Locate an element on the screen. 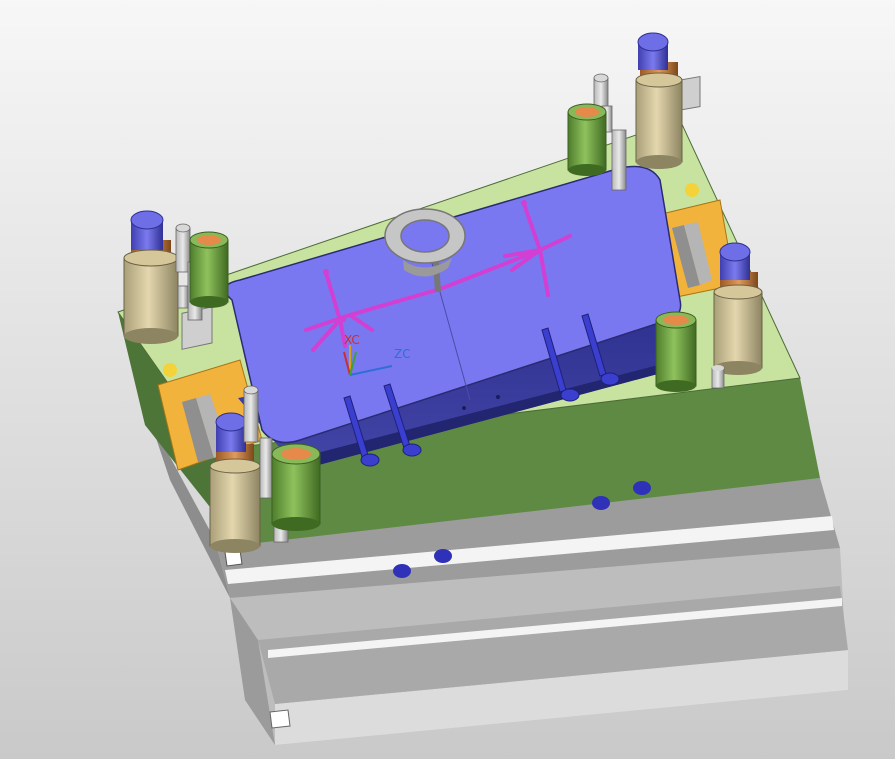 The height and width of the screenshot is (759, 895). return-pin-back-right is located at coordinates (587, 139).